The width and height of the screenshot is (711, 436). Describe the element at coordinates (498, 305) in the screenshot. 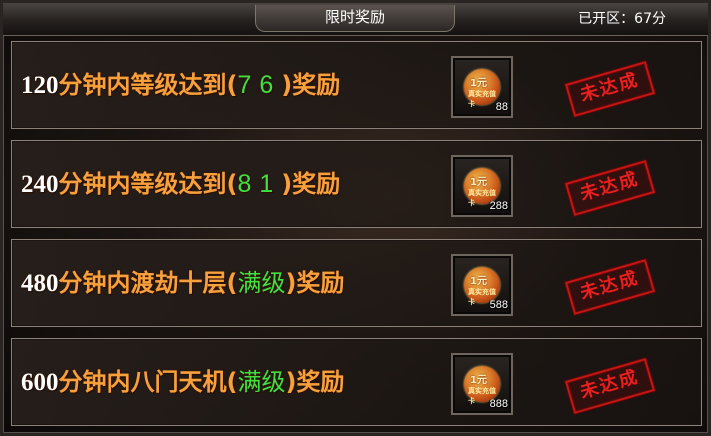

I see `item-count: 588` at that location.